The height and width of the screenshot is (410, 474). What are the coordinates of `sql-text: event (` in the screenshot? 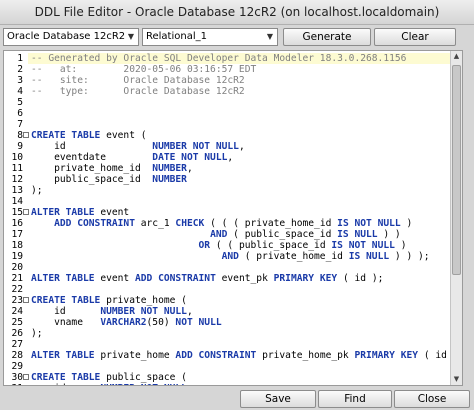 It's located at (123, 135).